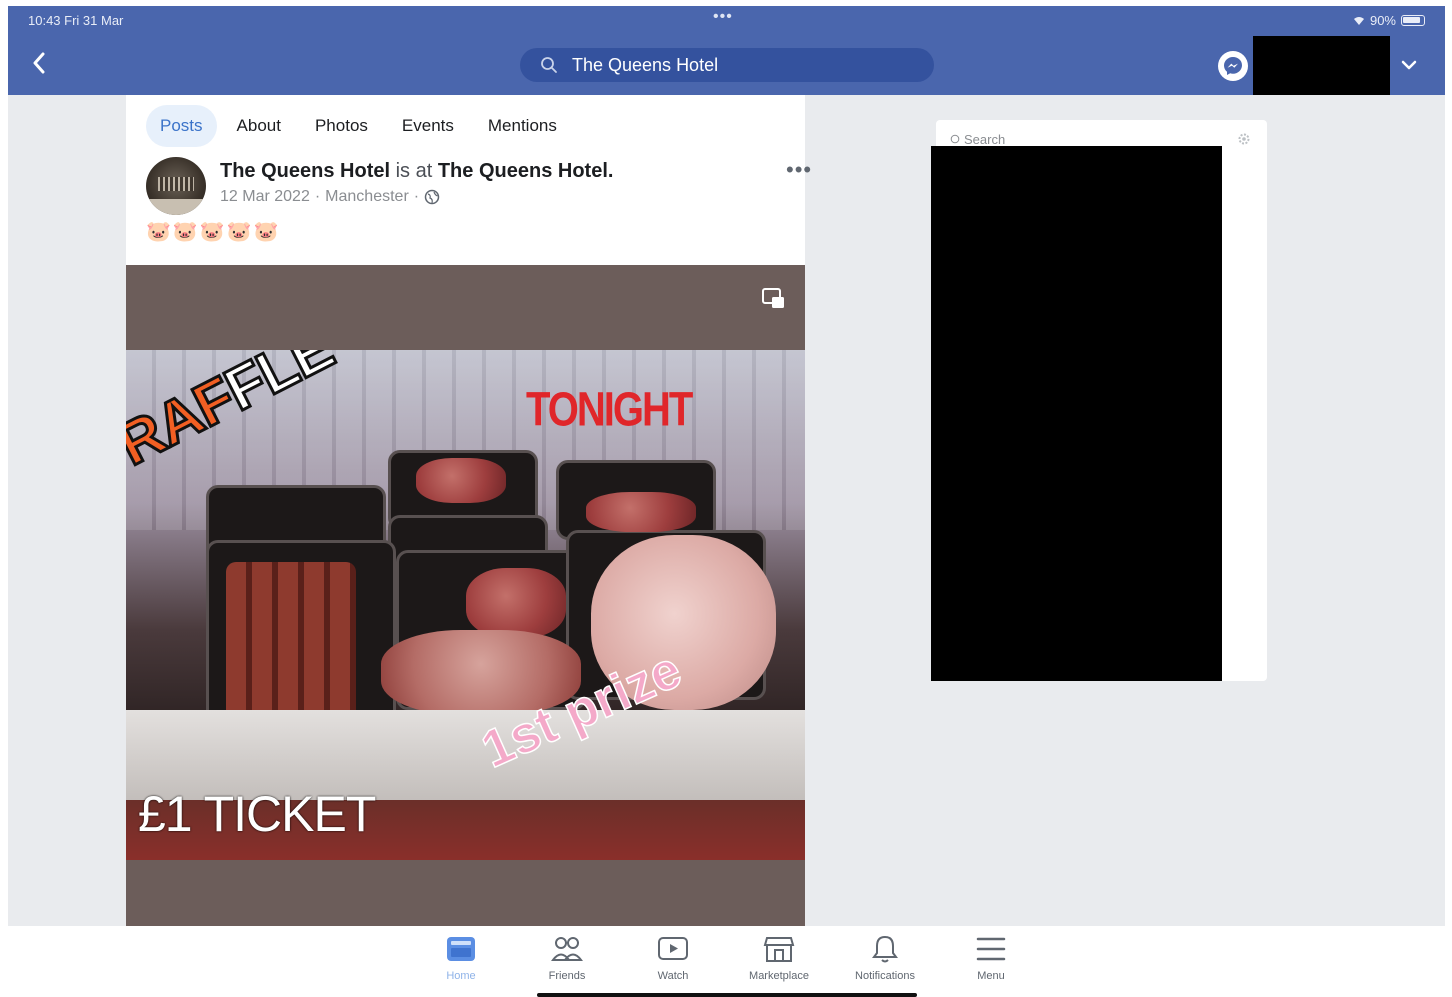 The image size is (1452, 997). Describe the element at coordinates (567, 976) in the screenshot. I see `tab-friends-label: Friends` at that location.